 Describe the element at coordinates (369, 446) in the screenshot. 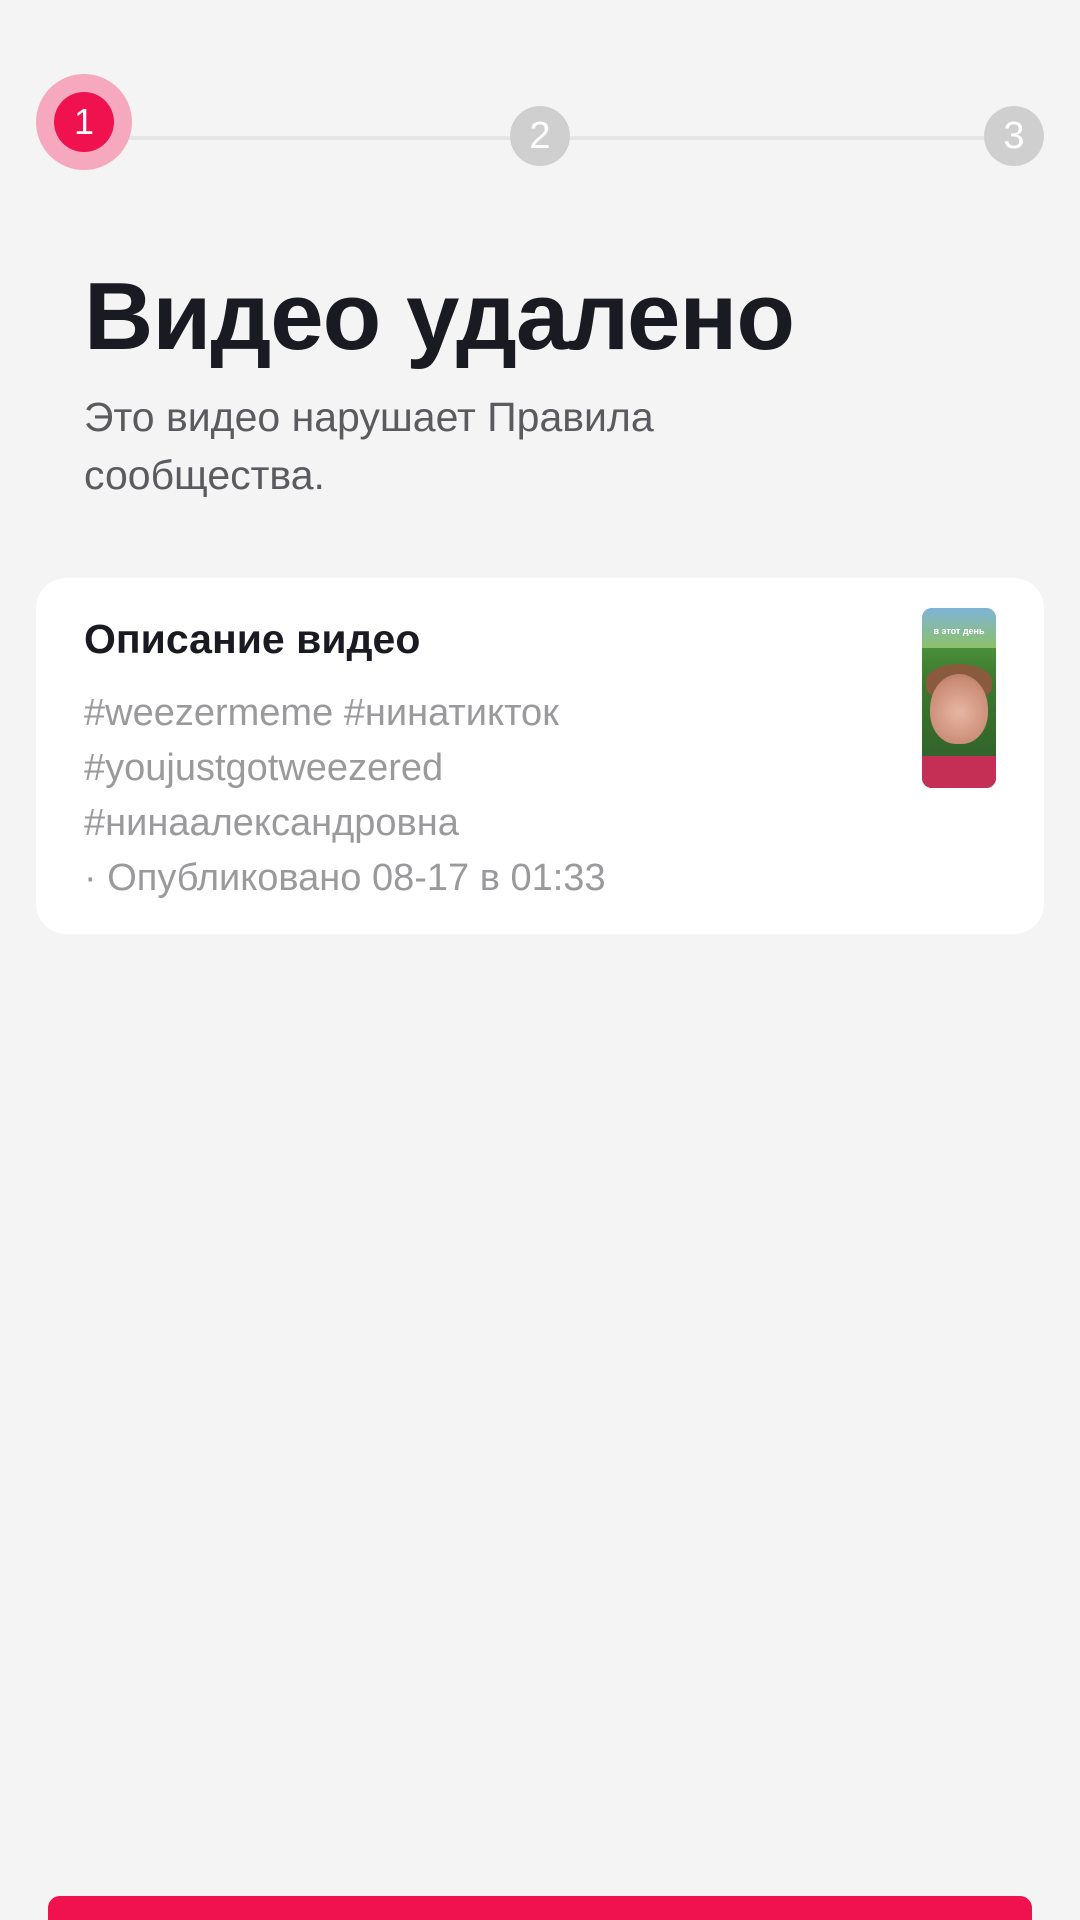

I see `page-subtitle: Это видео нарушает Правила сообщества.` at that location.